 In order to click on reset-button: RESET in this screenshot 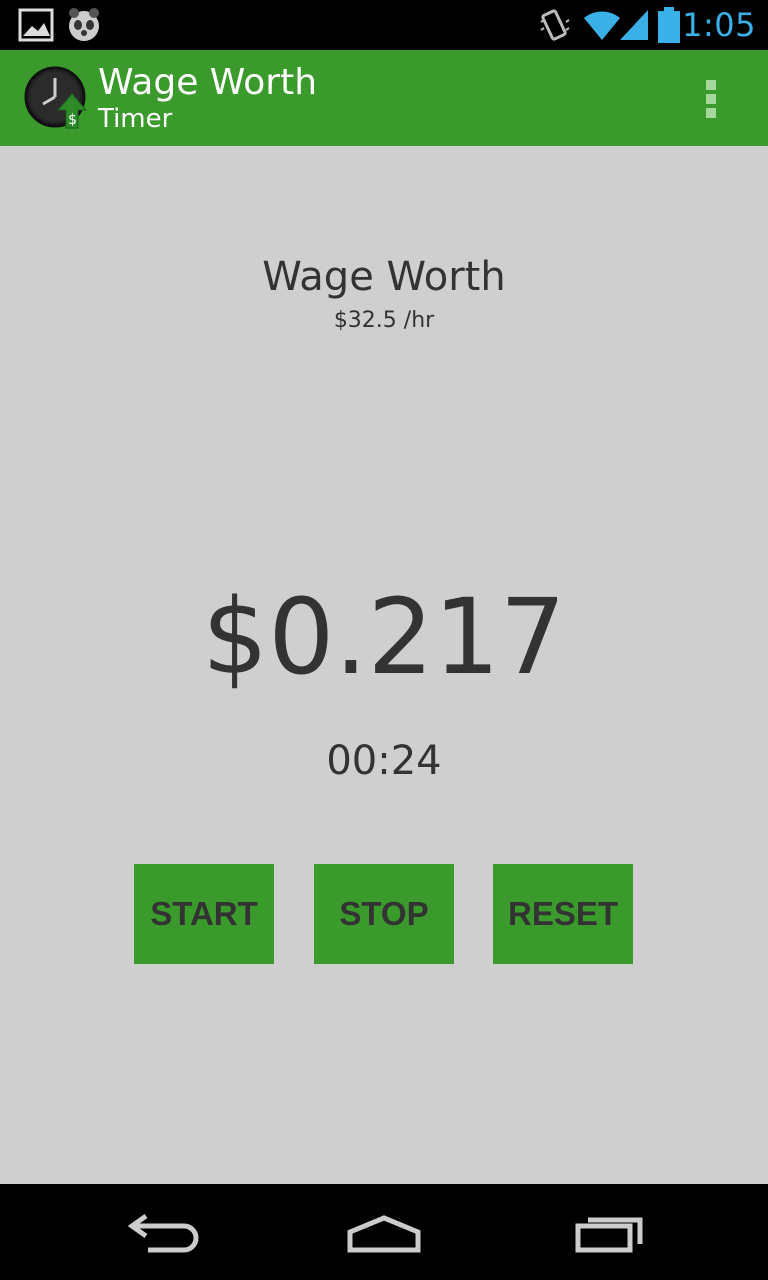, I will do `click(563, 914)`.